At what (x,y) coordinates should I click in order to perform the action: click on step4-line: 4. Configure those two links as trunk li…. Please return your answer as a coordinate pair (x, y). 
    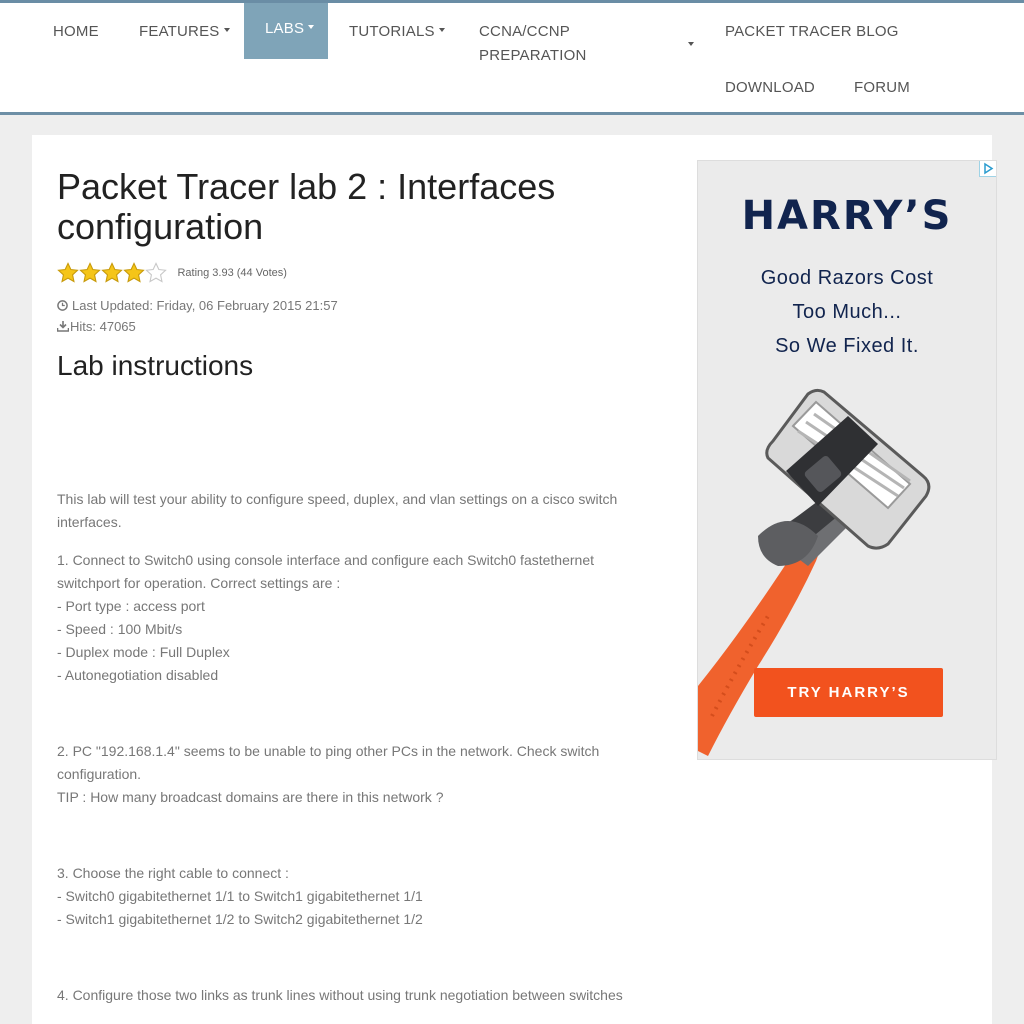
    Looking at the image, I should click on (340, 995).